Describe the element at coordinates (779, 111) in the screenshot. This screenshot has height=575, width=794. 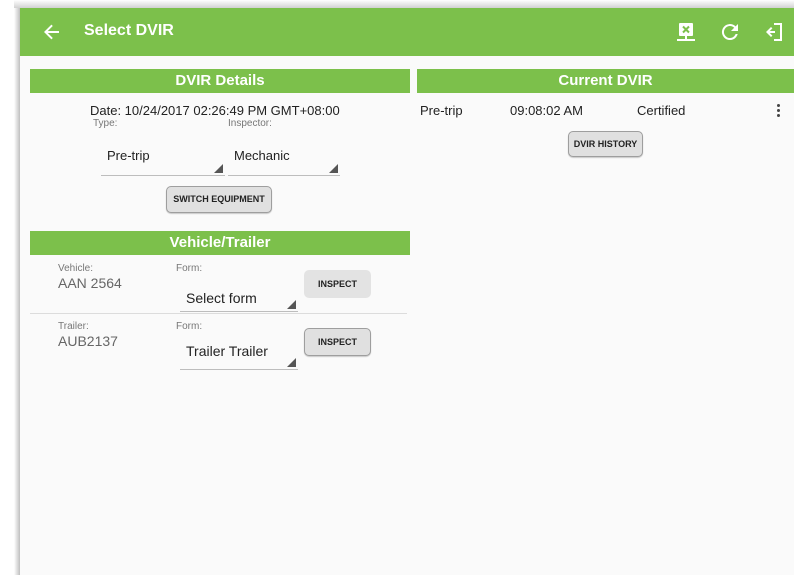
I see `more-options-icon` at that location.